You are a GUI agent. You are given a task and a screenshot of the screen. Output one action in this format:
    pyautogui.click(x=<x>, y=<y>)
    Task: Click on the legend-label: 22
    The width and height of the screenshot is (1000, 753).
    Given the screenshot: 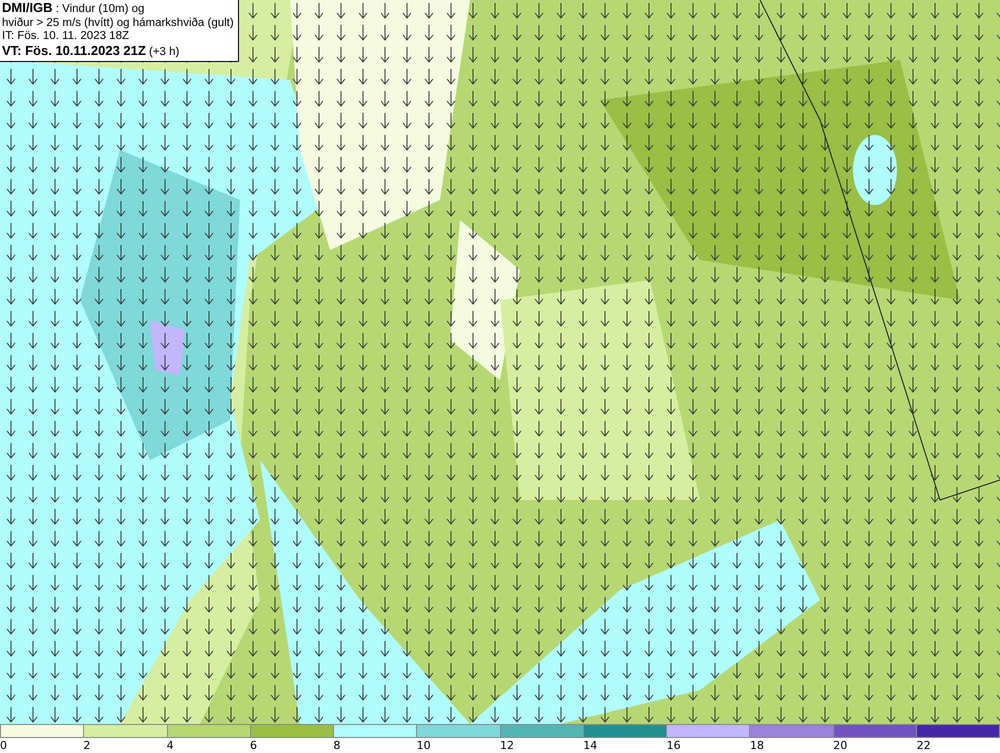 What is the action you would take?
    pyautogui.click(x=923, y=745)
    